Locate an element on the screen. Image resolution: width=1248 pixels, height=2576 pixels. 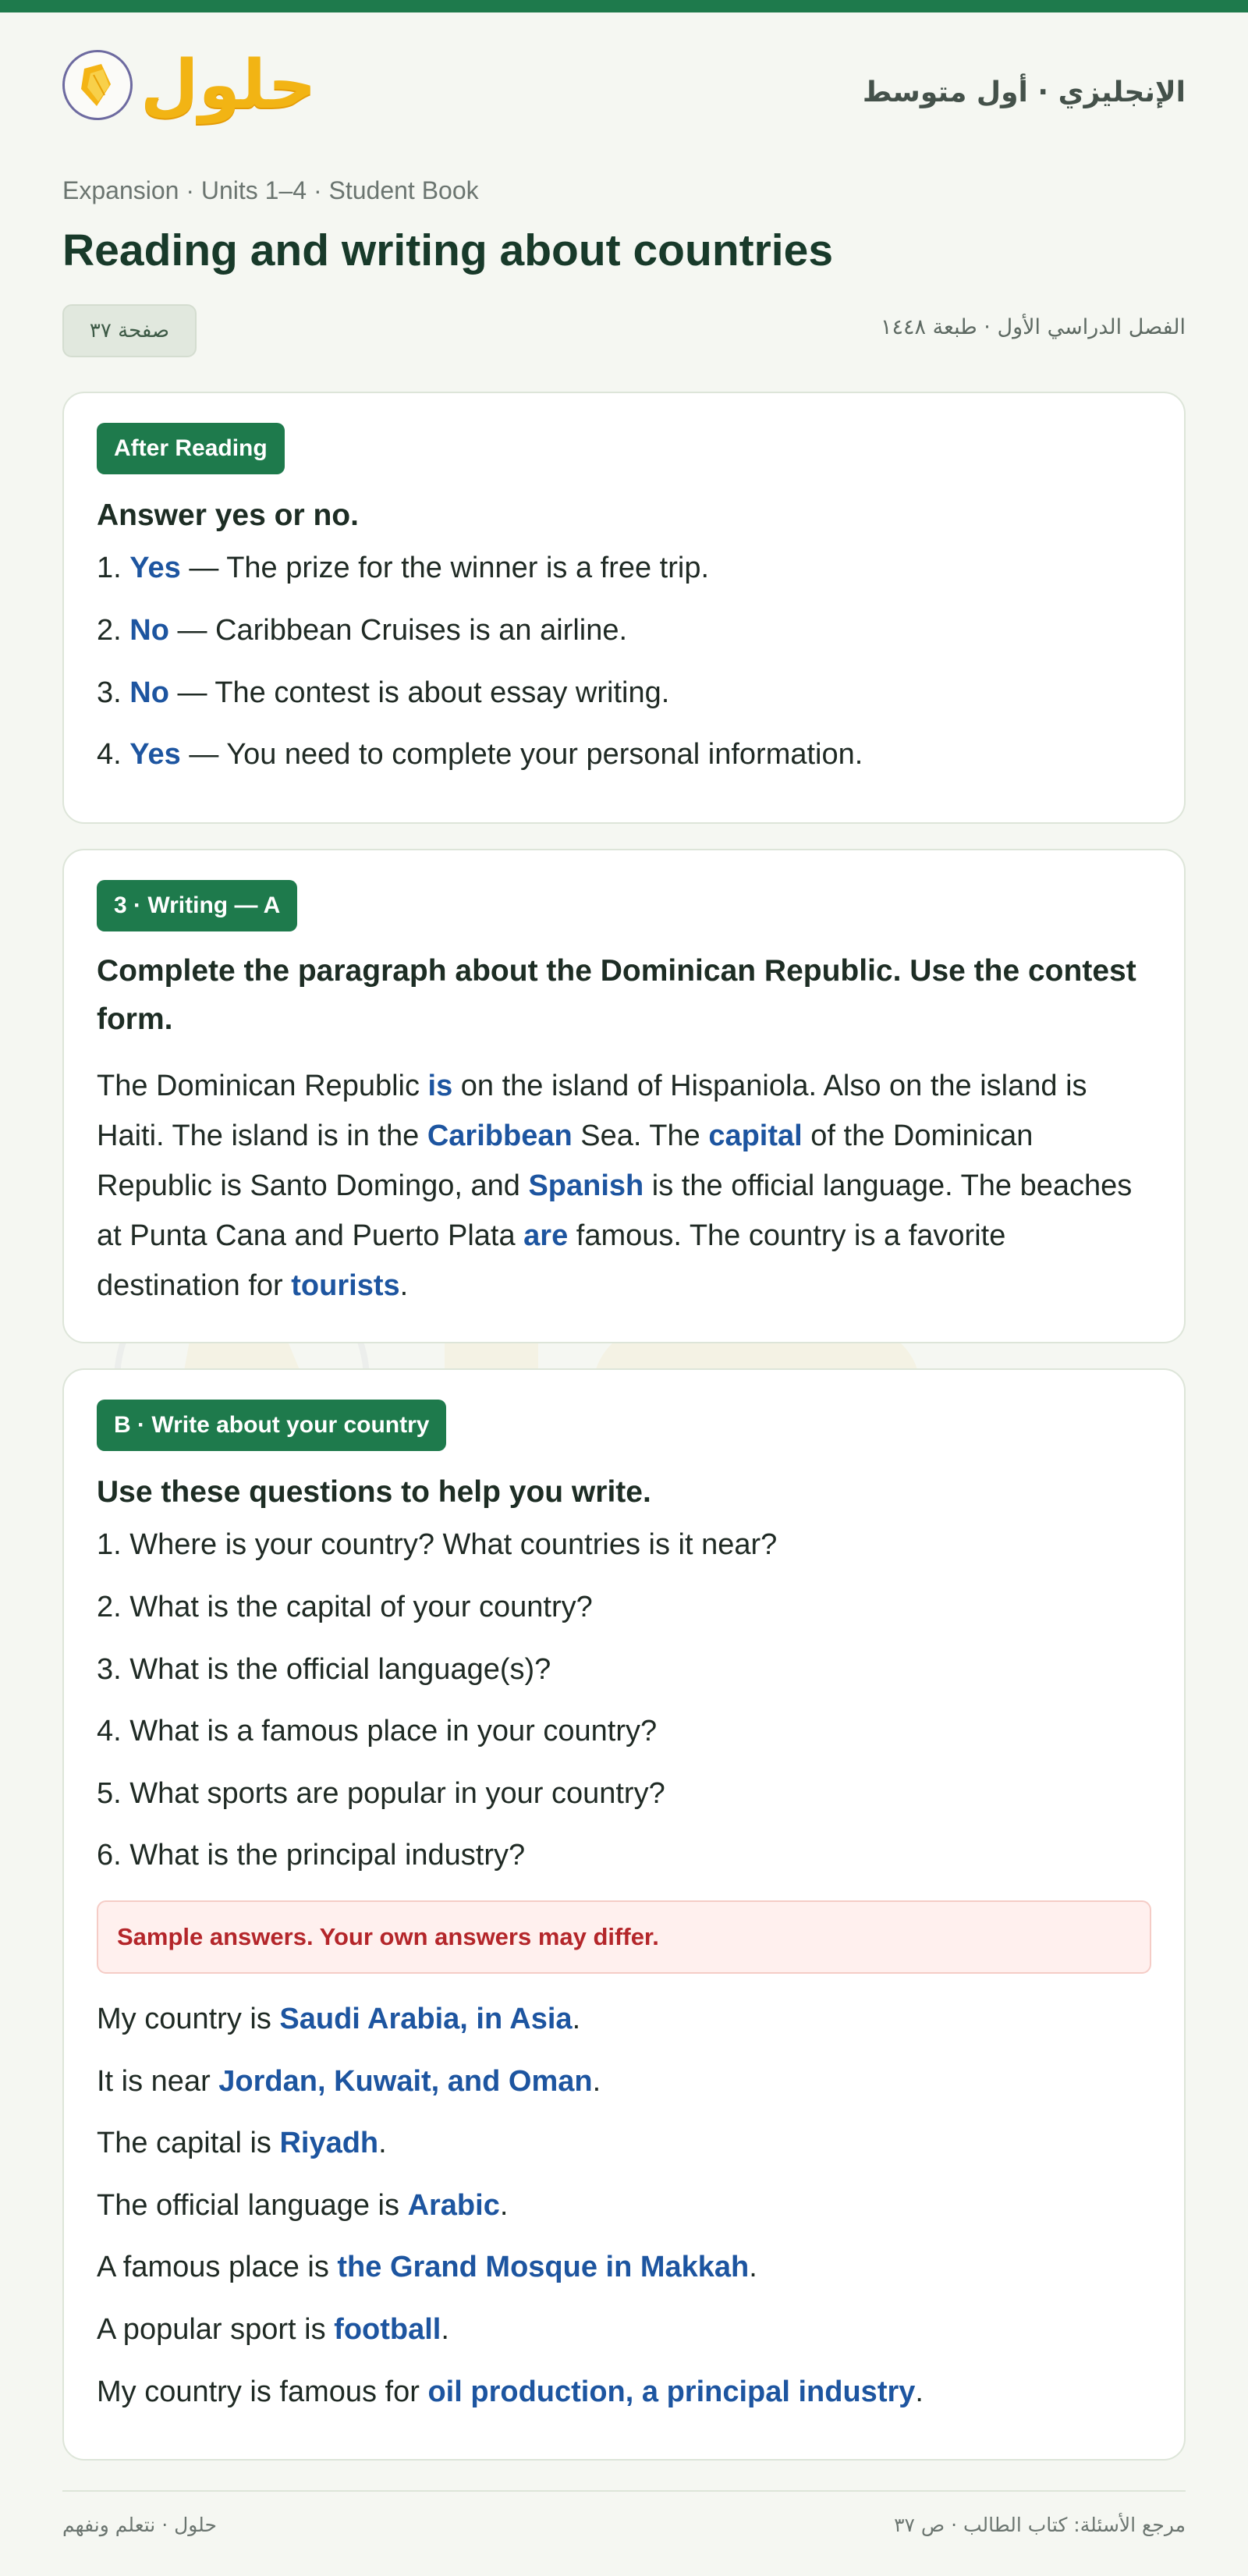
answer-prefix: A famous place is is located at coordinates (218, 2267).